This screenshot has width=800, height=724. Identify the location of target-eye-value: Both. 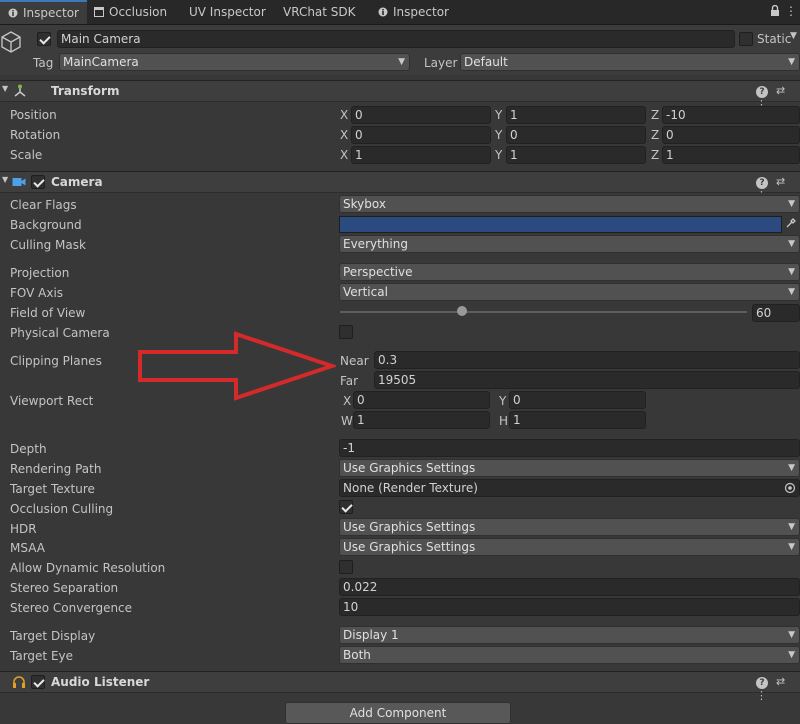
(357, 655).